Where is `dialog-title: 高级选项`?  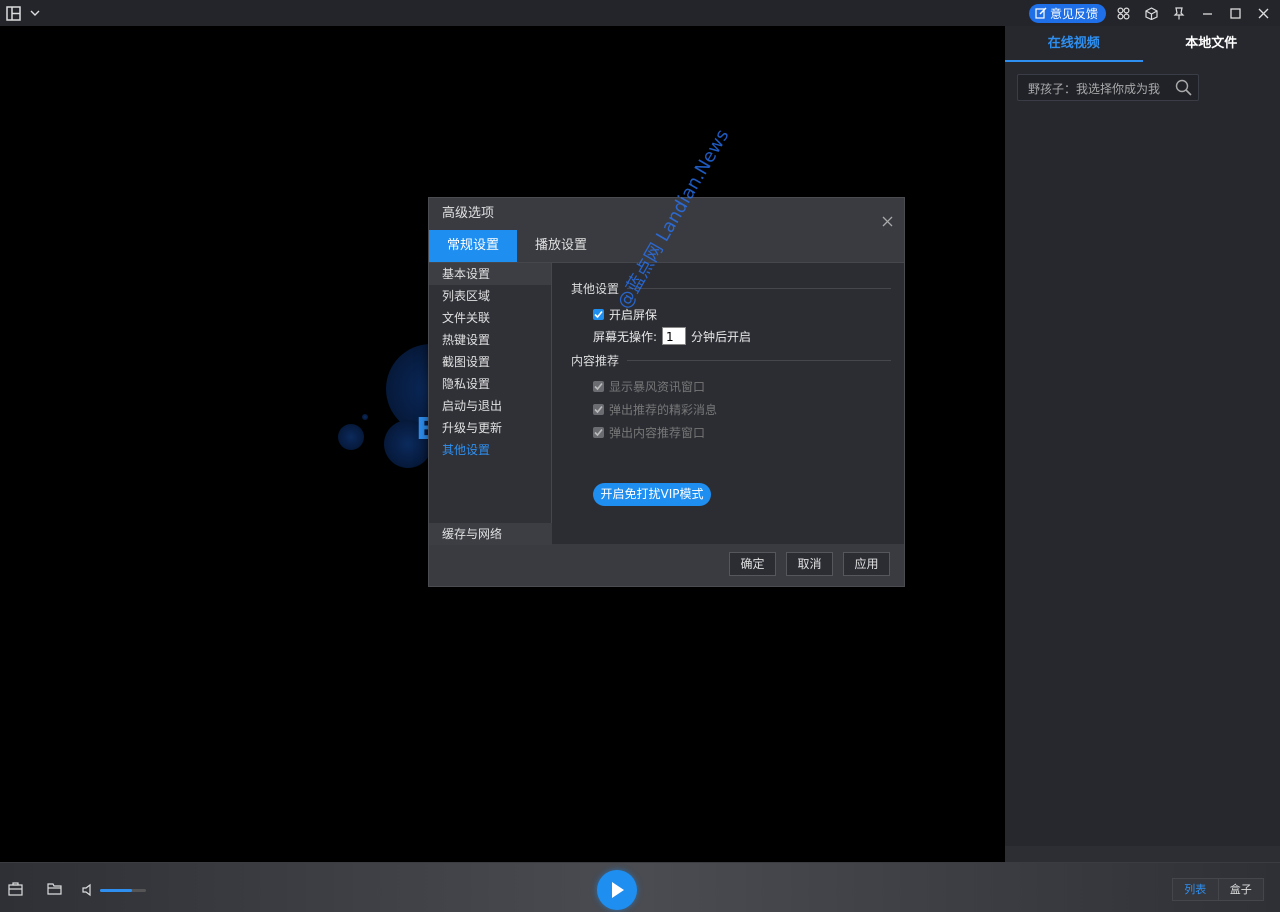 dialog-title: 高级选项 is located at coordinates (468, 213).